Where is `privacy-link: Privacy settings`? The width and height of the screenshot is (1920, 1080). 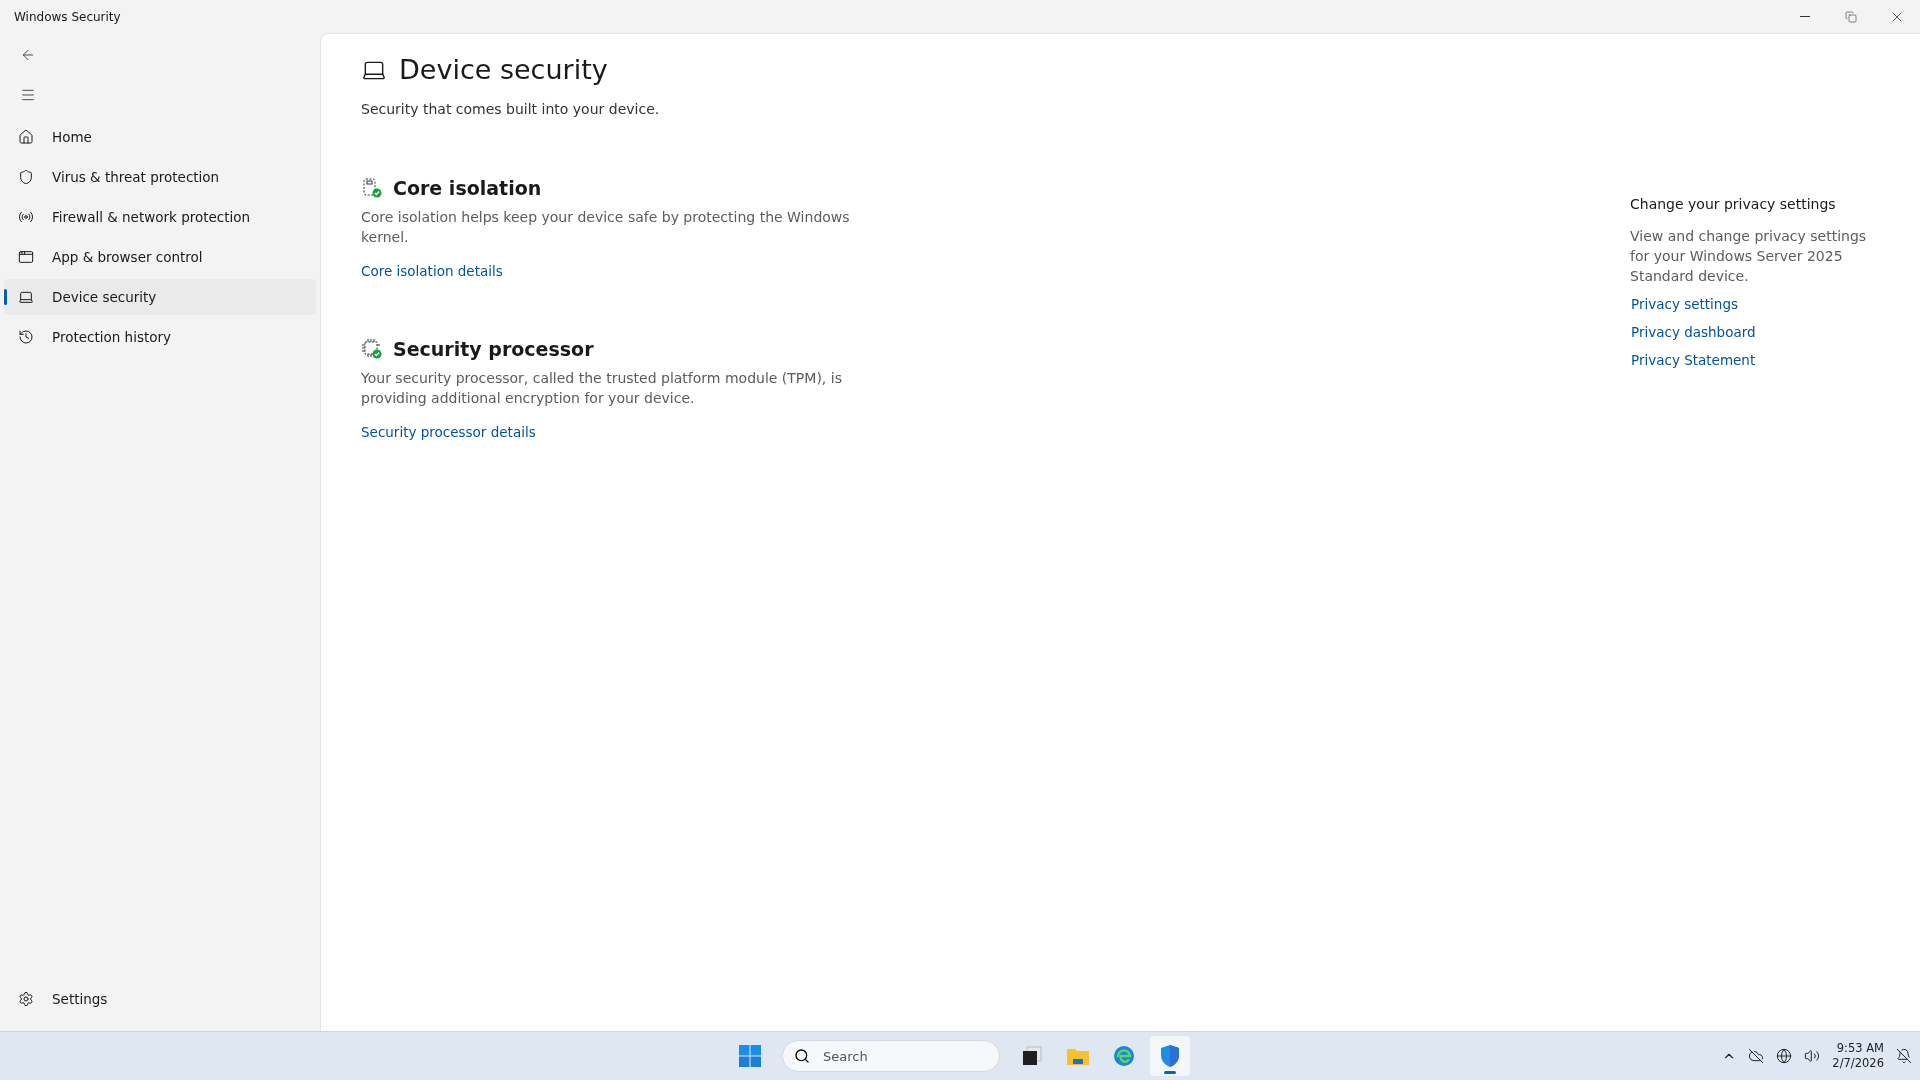
privacy-link: Privacy settings is located at coordinates (1750, 304).